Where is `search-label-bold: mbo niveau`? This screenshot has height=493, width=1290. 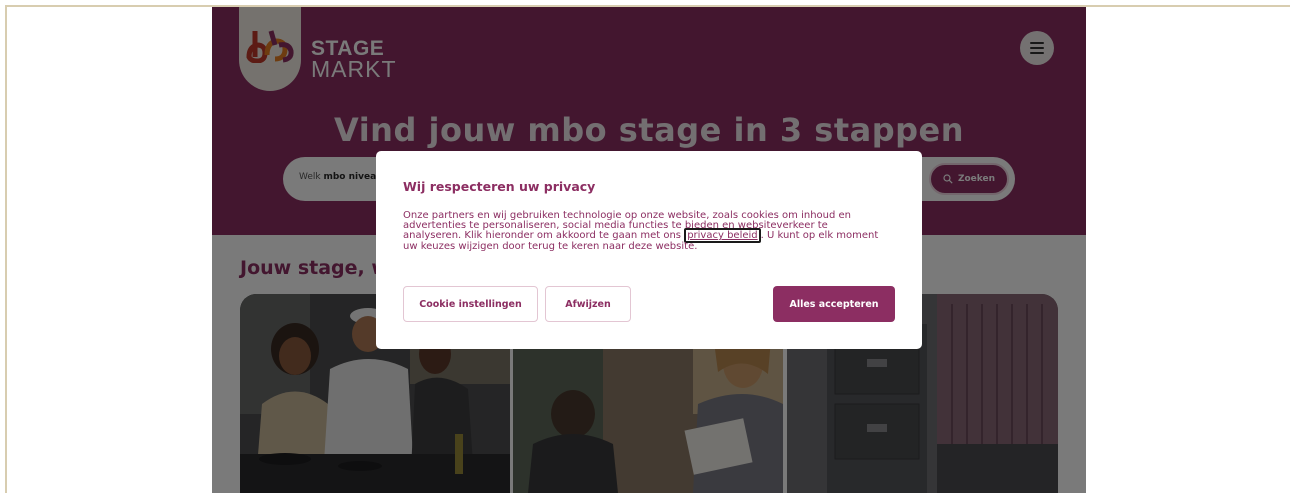
search-label-bold: mbo niveau is located at coordinates (353, 177).